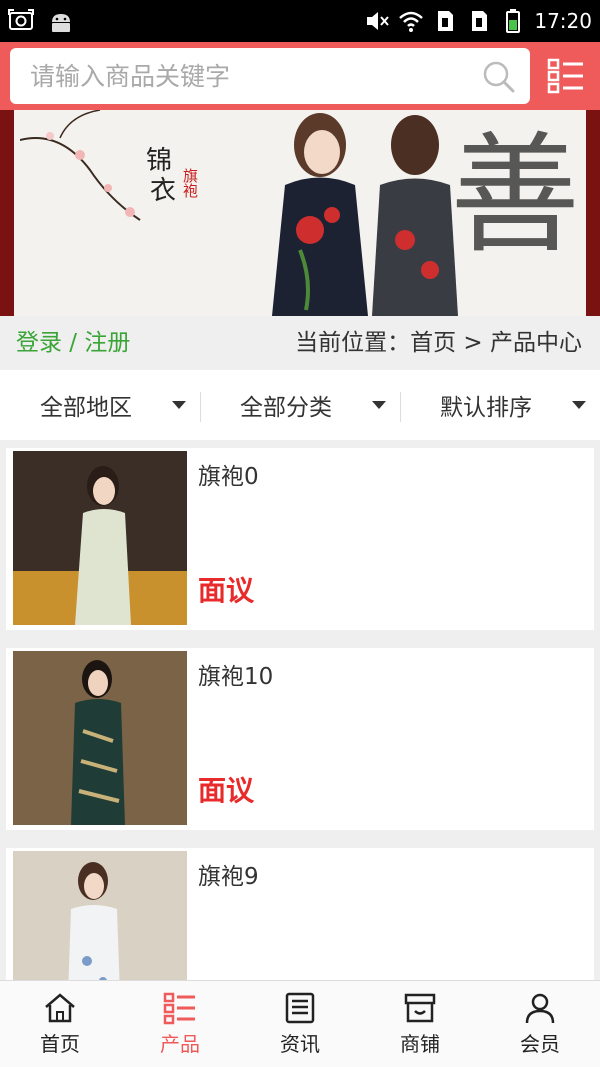 The width and height of the screenshot is (600, 1067). I want to click on banner-red-text: 旗袍, so click(190, 183).